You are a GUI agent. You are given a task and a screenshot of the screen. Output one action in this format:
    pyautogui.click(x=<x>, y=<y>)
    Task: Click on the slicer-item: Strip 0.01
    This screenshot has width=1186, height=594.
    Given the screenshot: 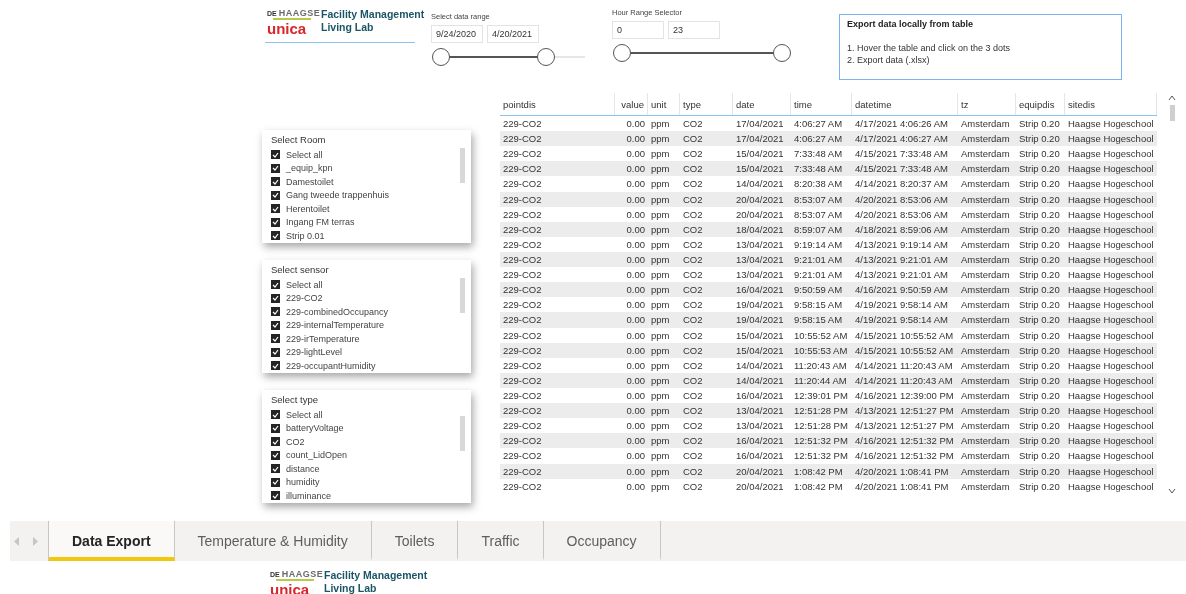 What is the action you would take?
    pyautogui.click(x=305, y=235)
    